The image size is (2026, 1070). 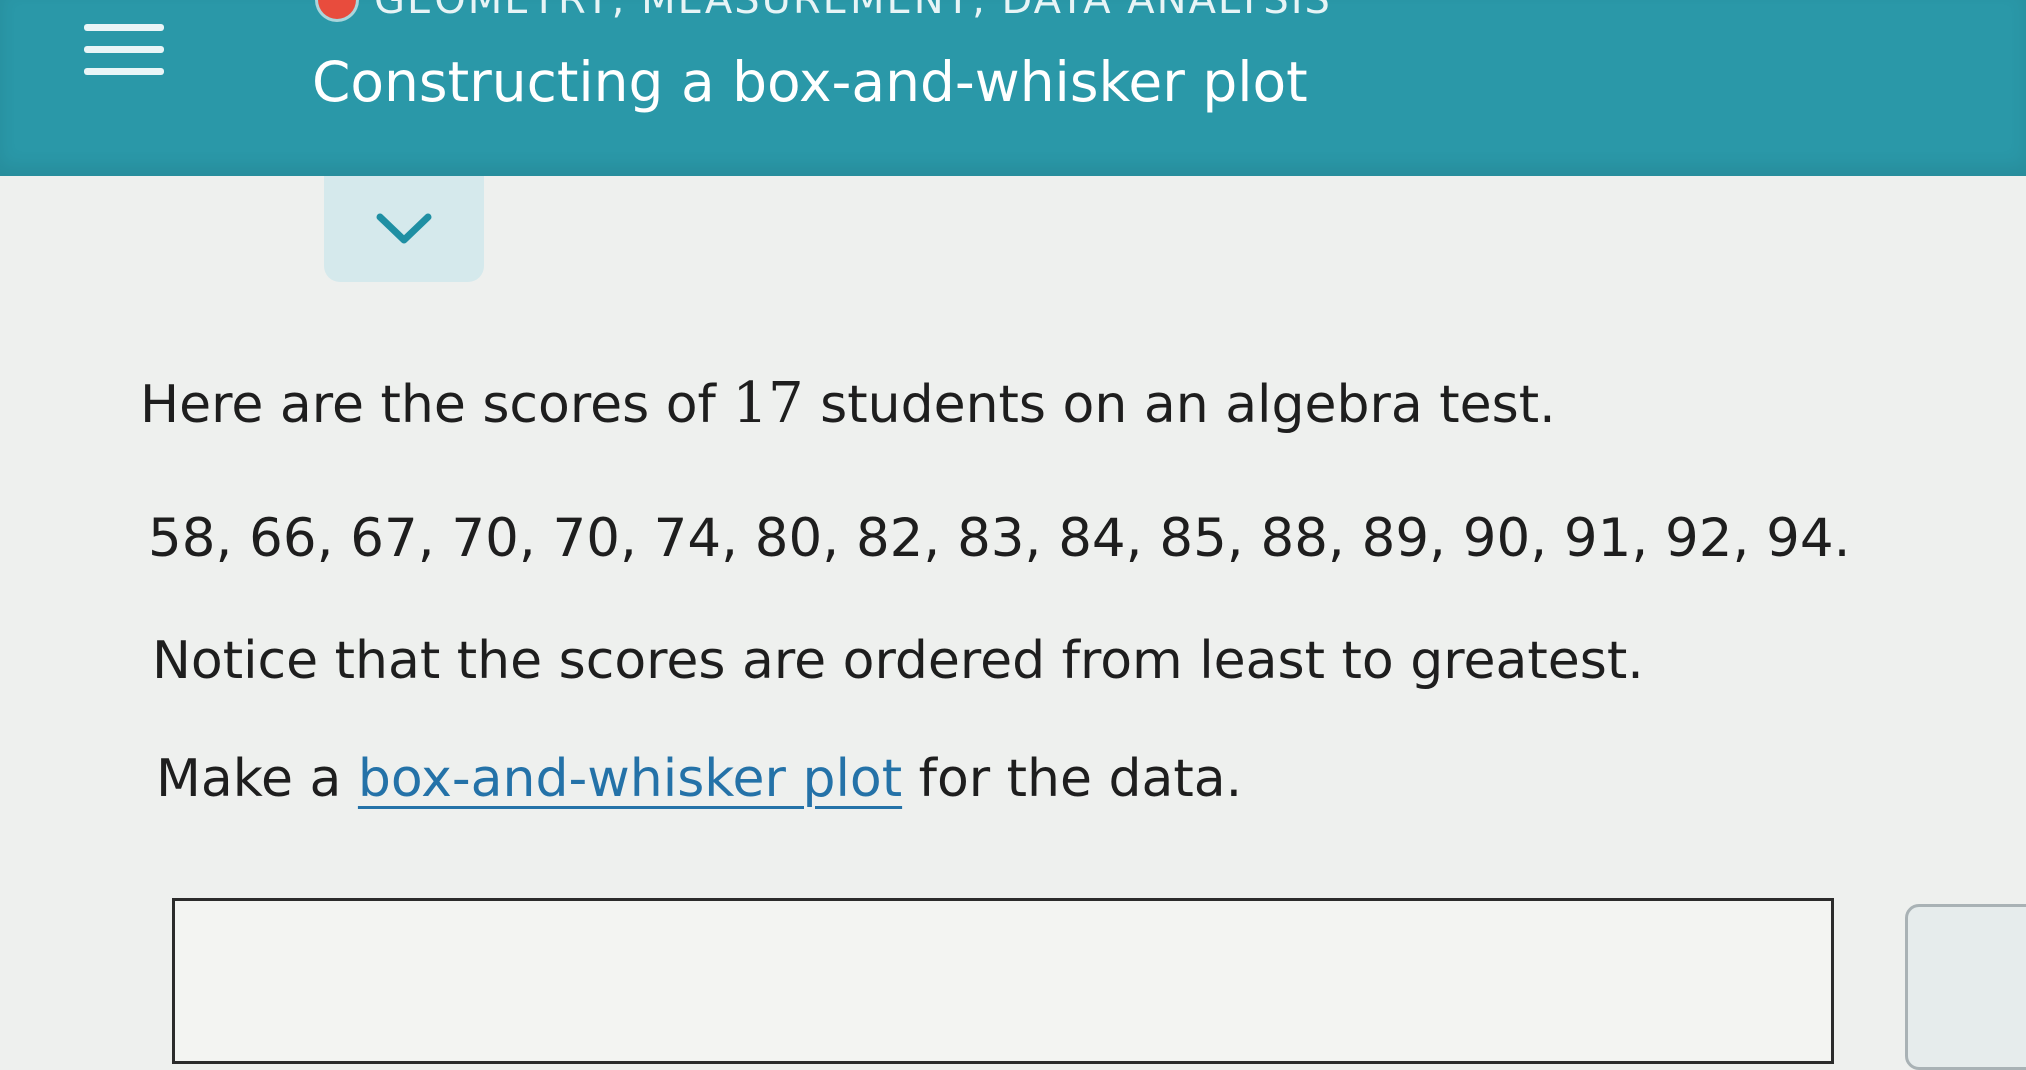 What do you see at coordinates (1179, 405) in the screenshot?
I see `intro-text-end: students on an algebra test.` at bounding box center [1179, 405].